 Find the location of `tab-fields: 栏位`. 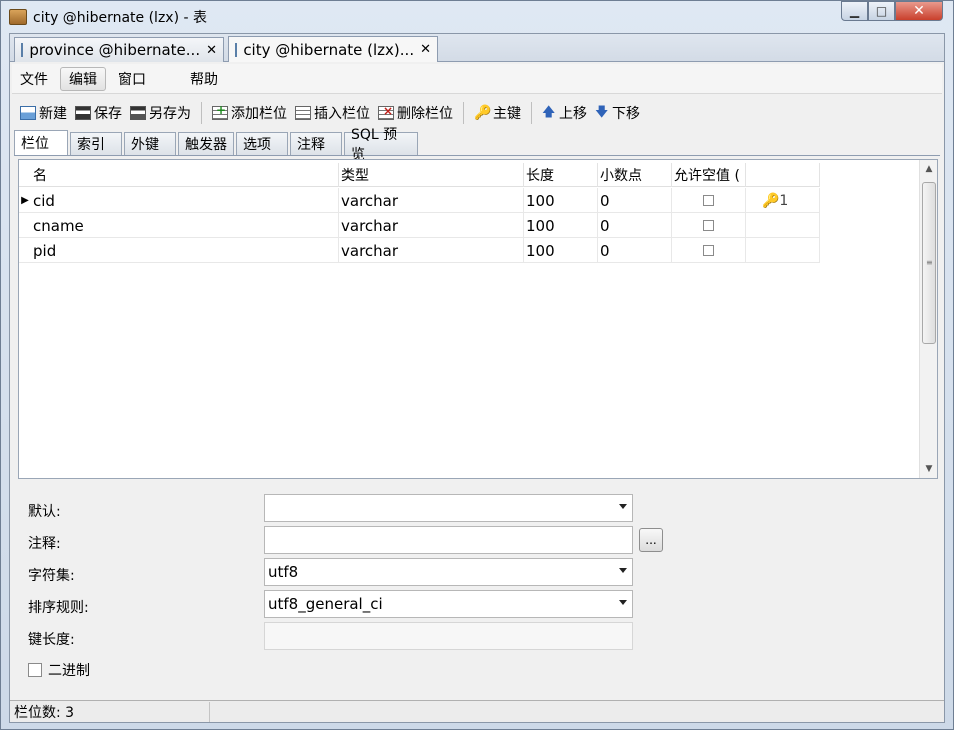

tab-fields: 栏位 is located at coordinates (41, 142).